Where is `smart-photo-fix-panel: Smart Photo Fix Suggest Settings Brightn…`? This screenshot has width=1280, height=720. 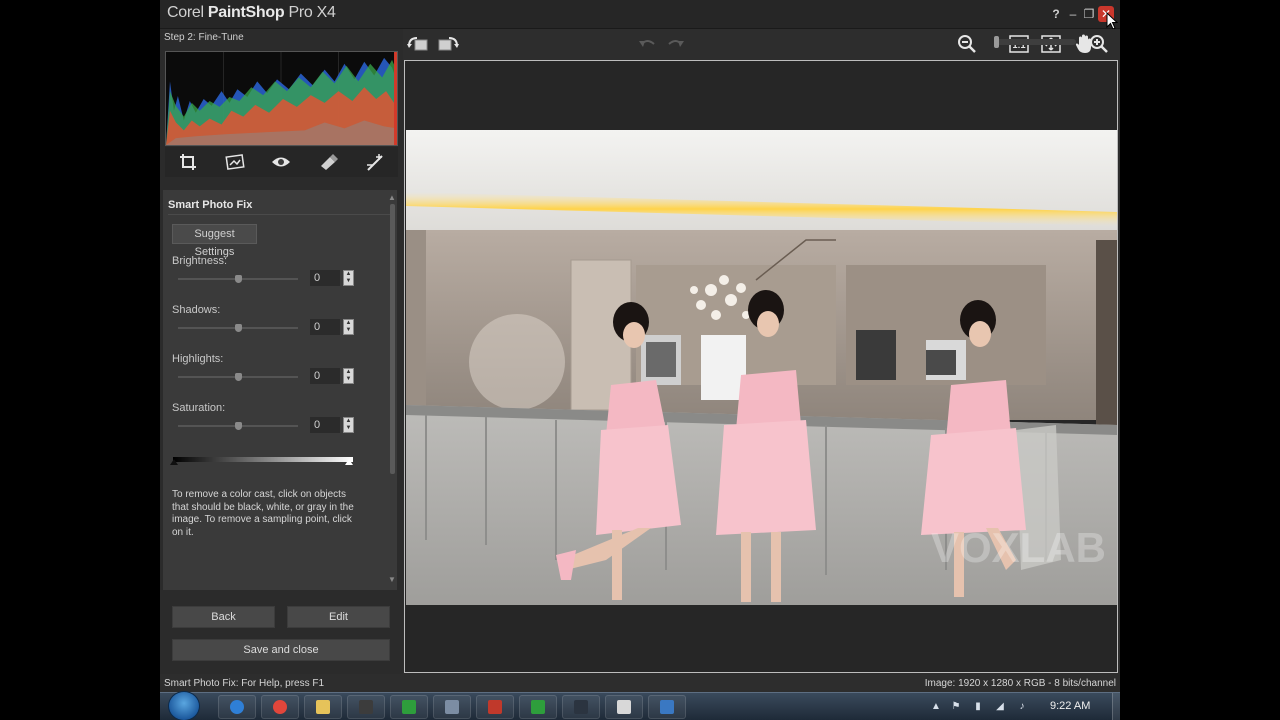 smart-photo-fix-panel: Smart Photo Fix Suggest Settings Brightn… is located at coordinates (280, 390).